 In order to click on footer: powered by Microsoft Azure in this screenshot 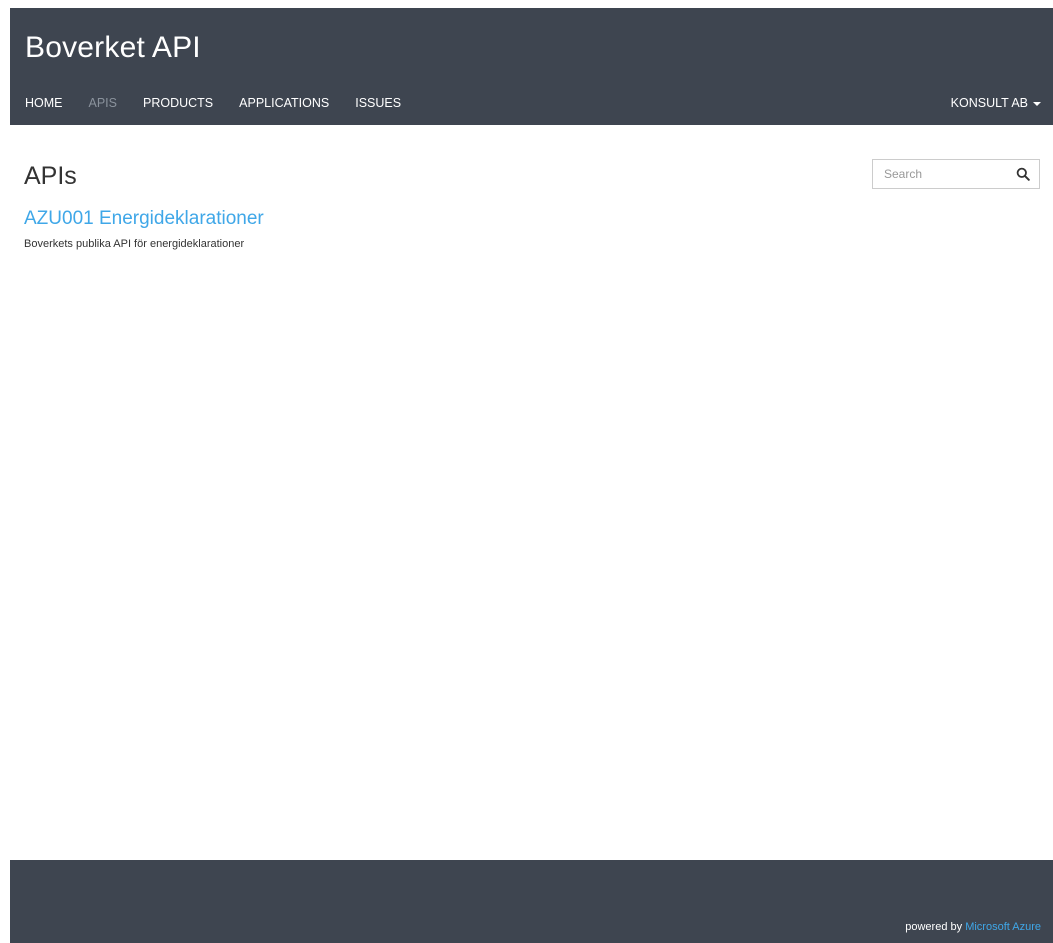, I will do `click(531, 901)`.